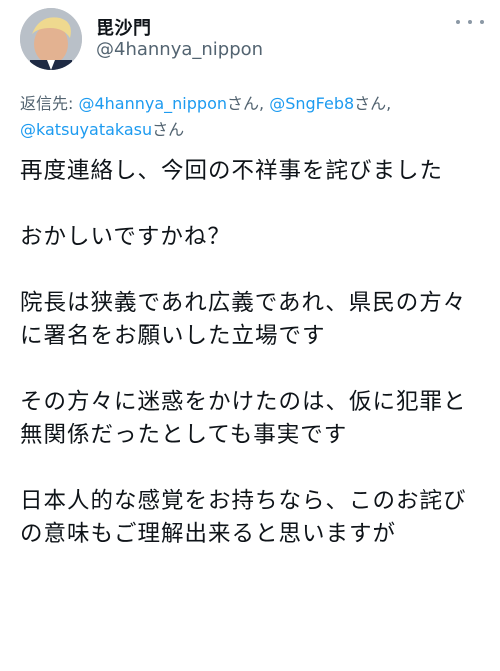 This screenshot has height=671, width=500. Describe the element at coordinates (243, 418) in the screenshot. I see `tweet-paragraph: その方々に迷惑をかけたのは、仮に犯罪と無関係だったとしても事実です` at that location.